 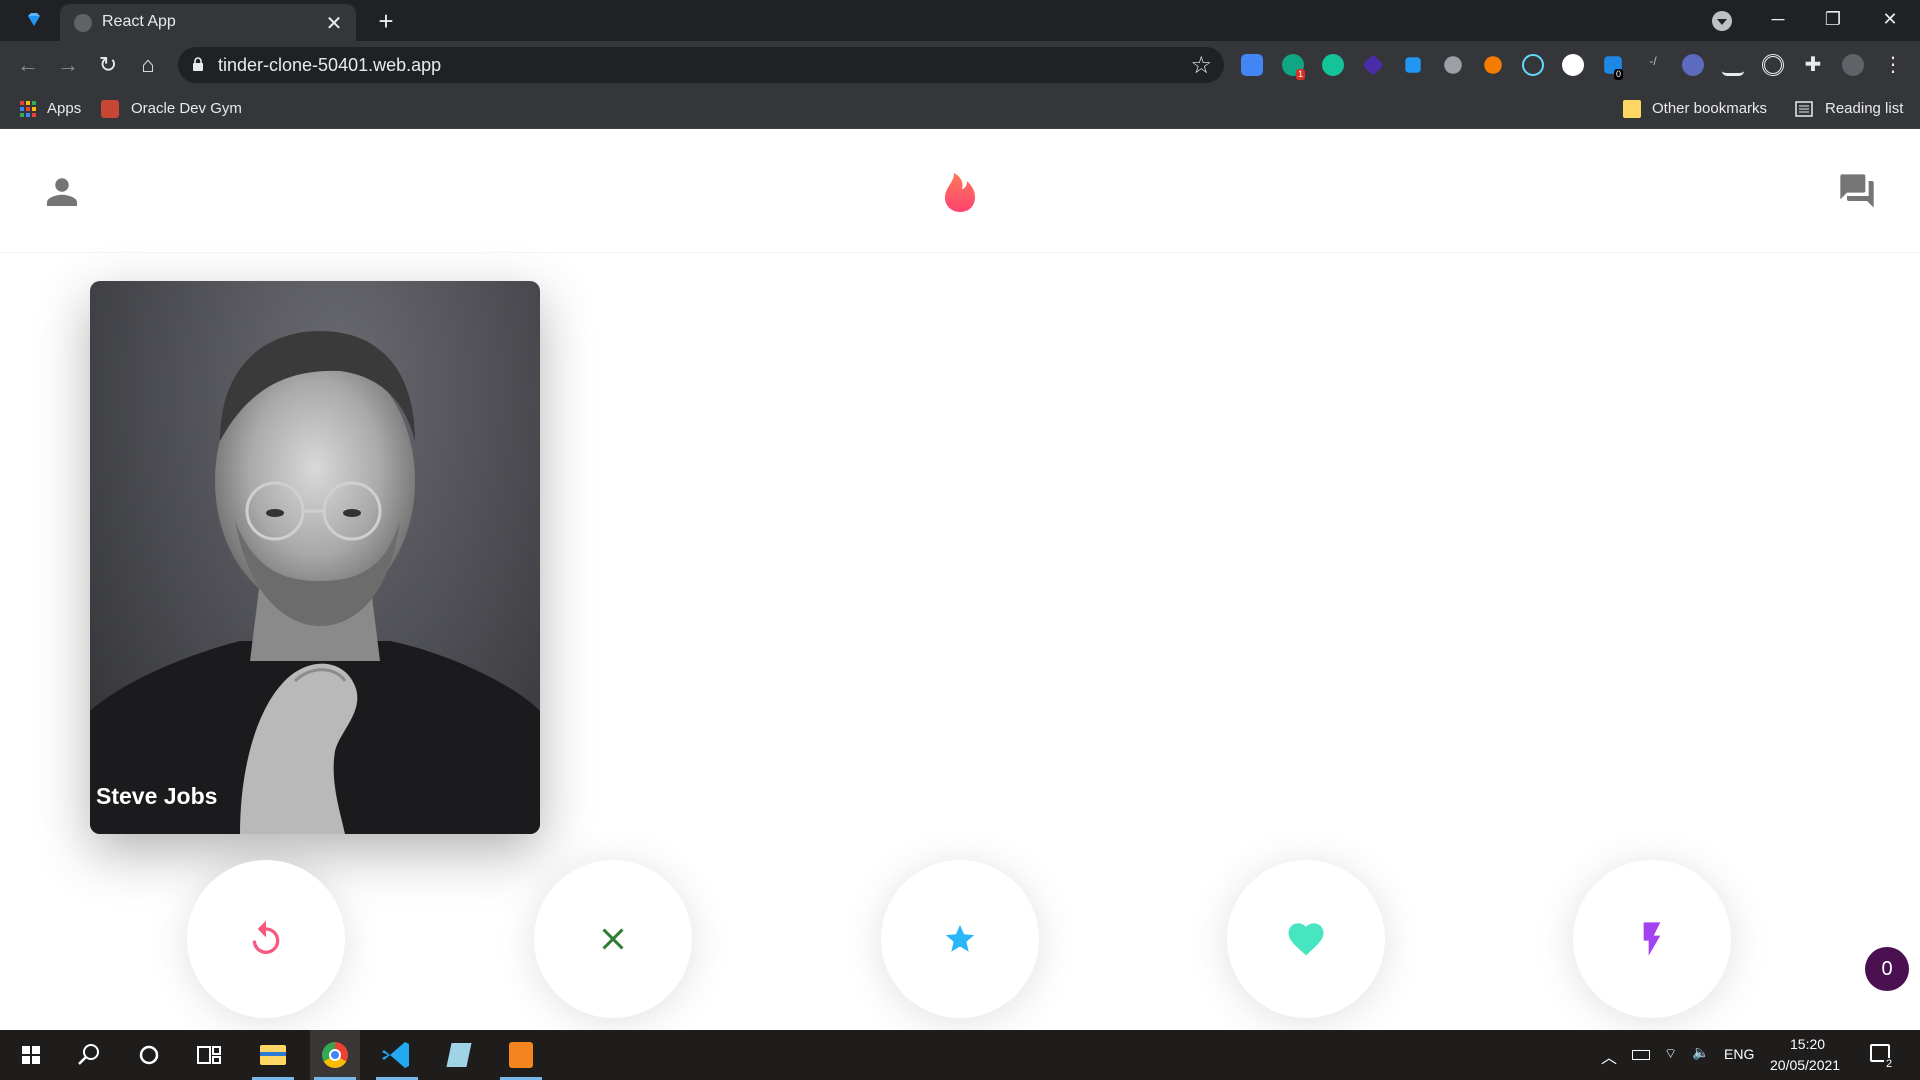 I want to click on minimize-button: ─, so click(x=1778, y=19).